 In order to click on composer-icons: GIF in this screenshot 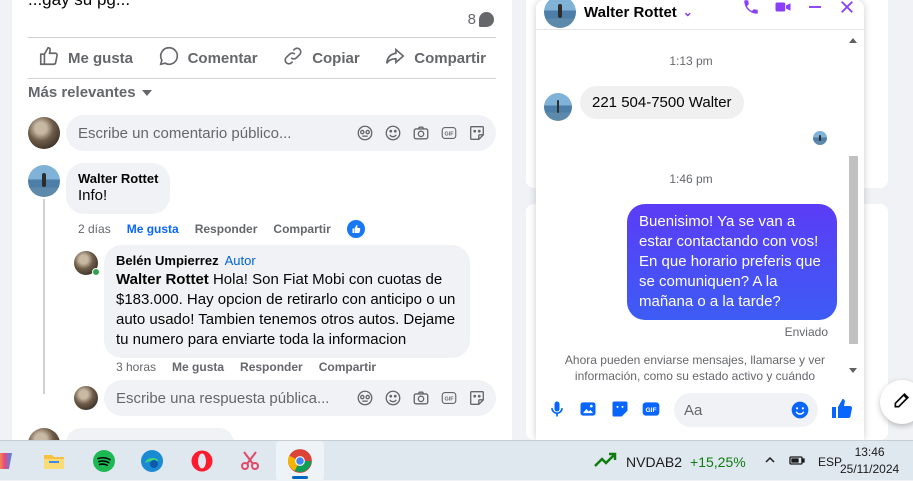, I will do `click(421, 133)`.